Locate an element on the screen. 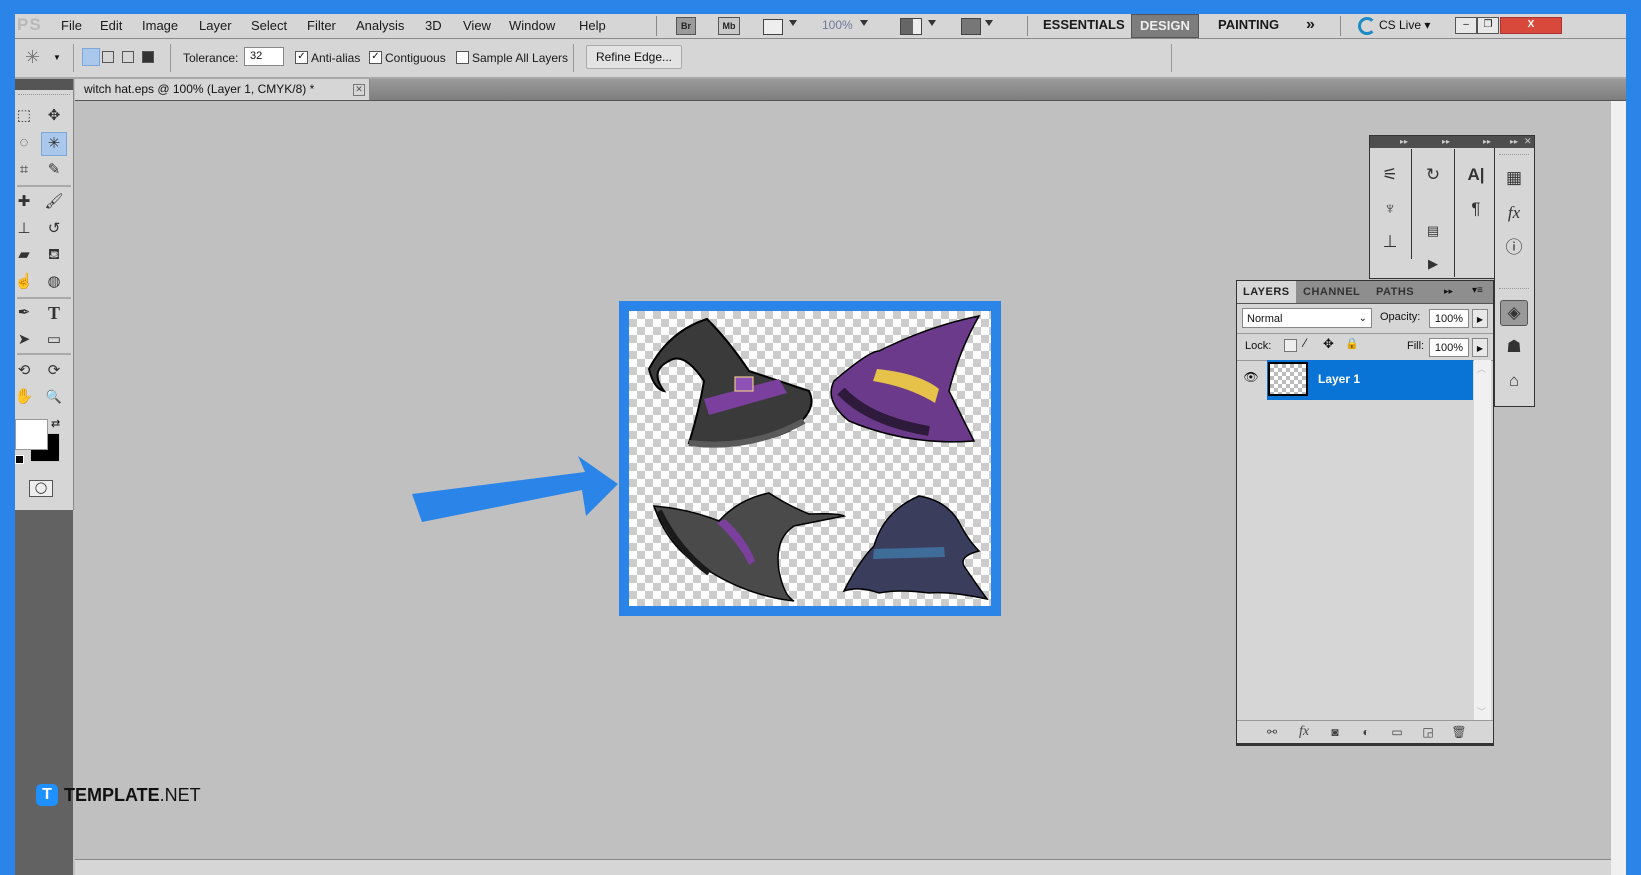 Image resolution: width=1641 pixels, height=875 pixels. document-canvas is located at coordinates (810, 458).